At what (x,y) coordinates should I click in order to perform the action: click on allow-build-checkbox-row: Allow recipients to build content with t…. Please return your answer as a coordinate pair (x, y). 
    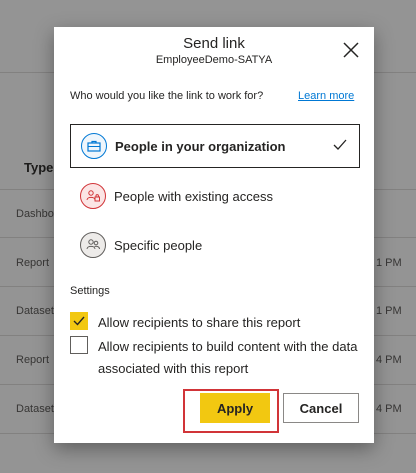
    Looking at the image, I should click on (214, 358).